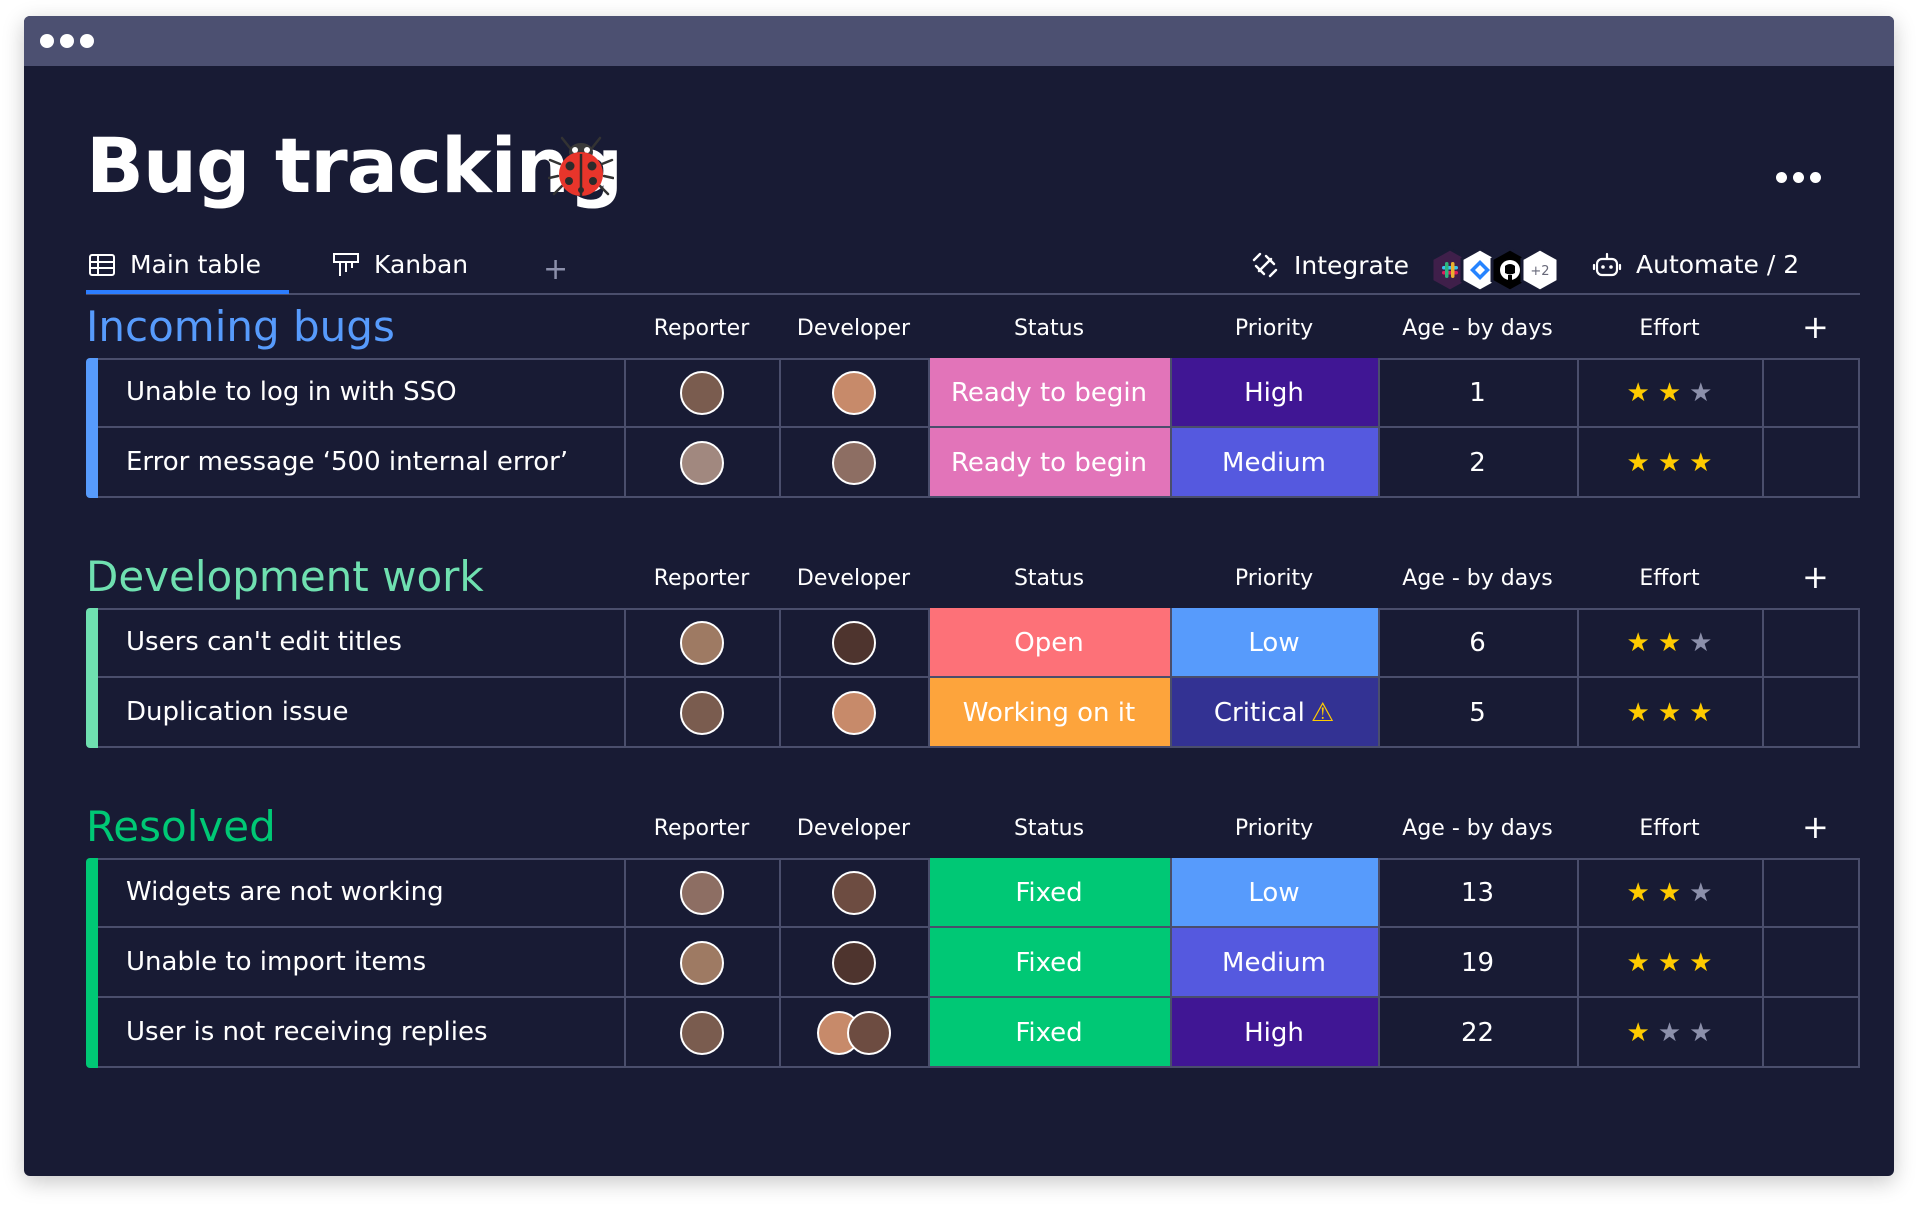 The image size is (1920, 1208). Describe the element at coordinates (1477, 893) in the screenshot. I see `age-cell: 13` at that location.